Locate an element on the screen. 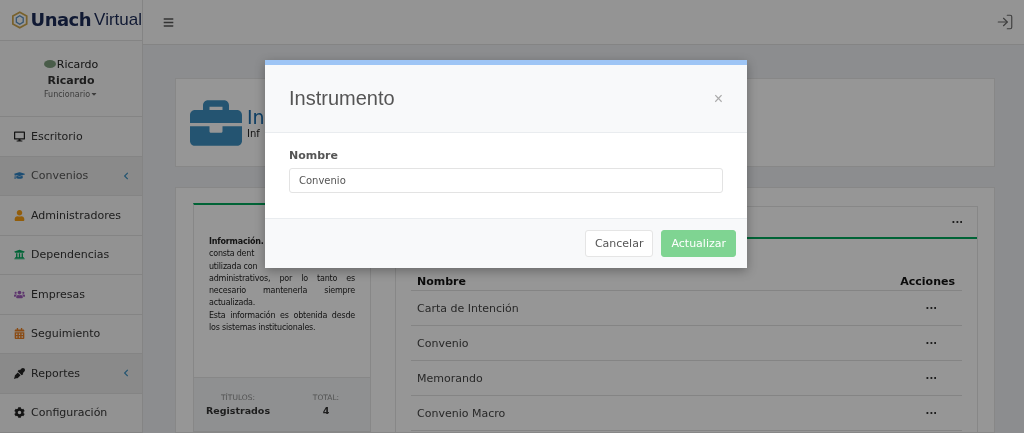 The height and width of the screenshot is (433, 1024). cancel-button: Cancelar is located at coordinates (619, 243).